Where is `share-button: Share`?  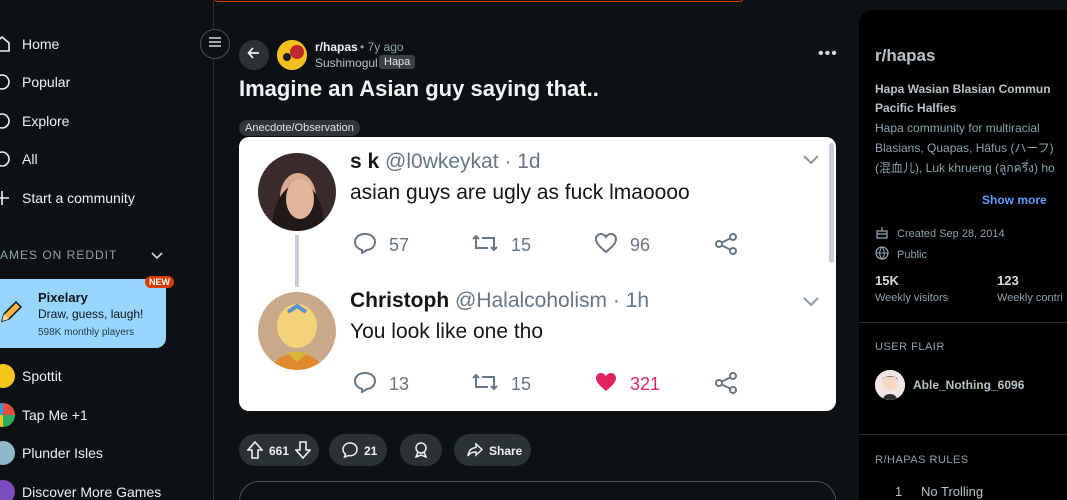
share-button: Share is located at coordinates (492, 450).